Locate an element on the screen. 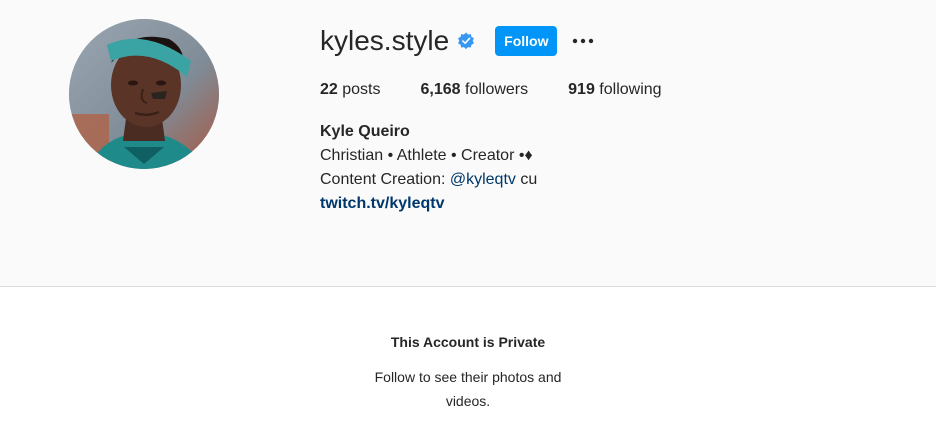  profile-stats: 22 posts 6,168 followers 919 following is located at coordinates (511, 90).